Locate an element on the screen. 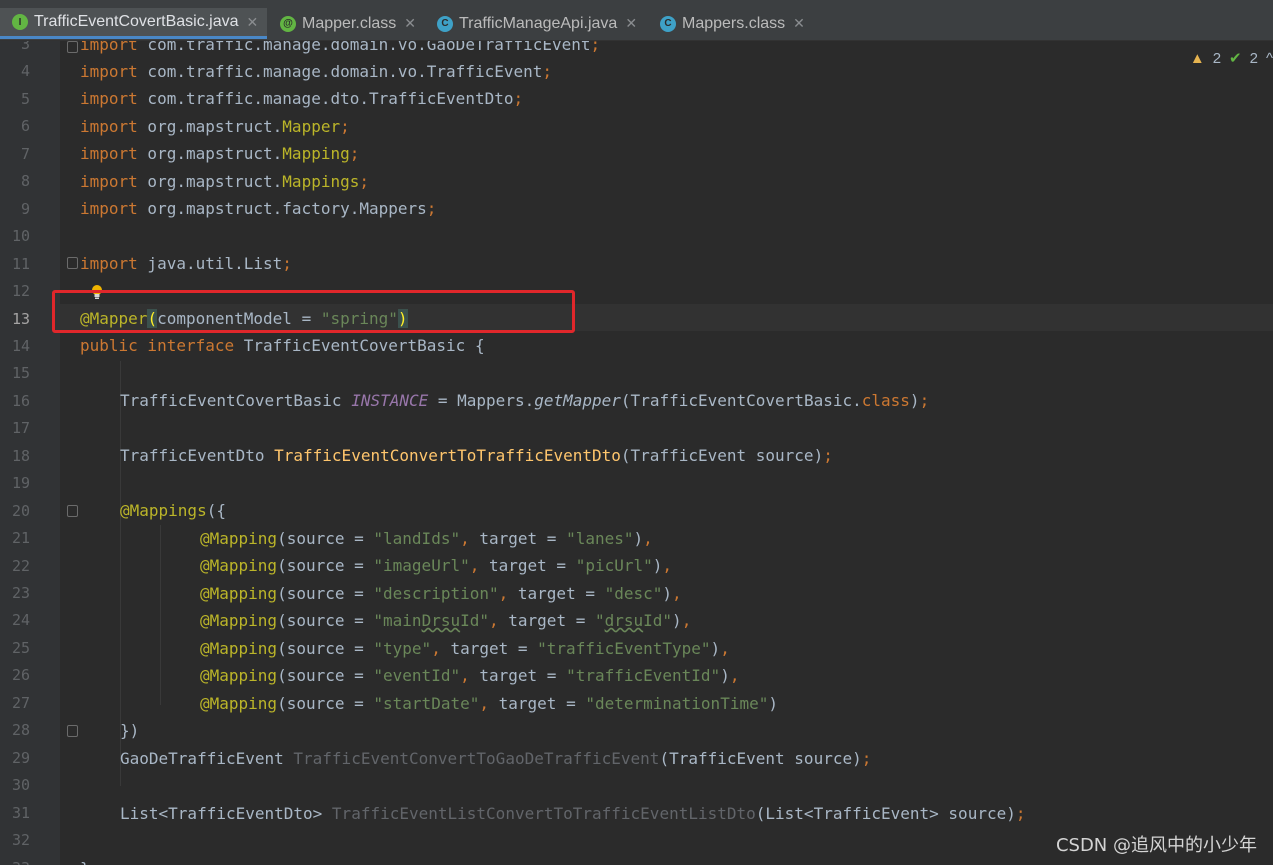 This screenshot has width=1273, height=865. tab-label: TrafficEventCovertBasic.java is located at coordinates (136, 21).